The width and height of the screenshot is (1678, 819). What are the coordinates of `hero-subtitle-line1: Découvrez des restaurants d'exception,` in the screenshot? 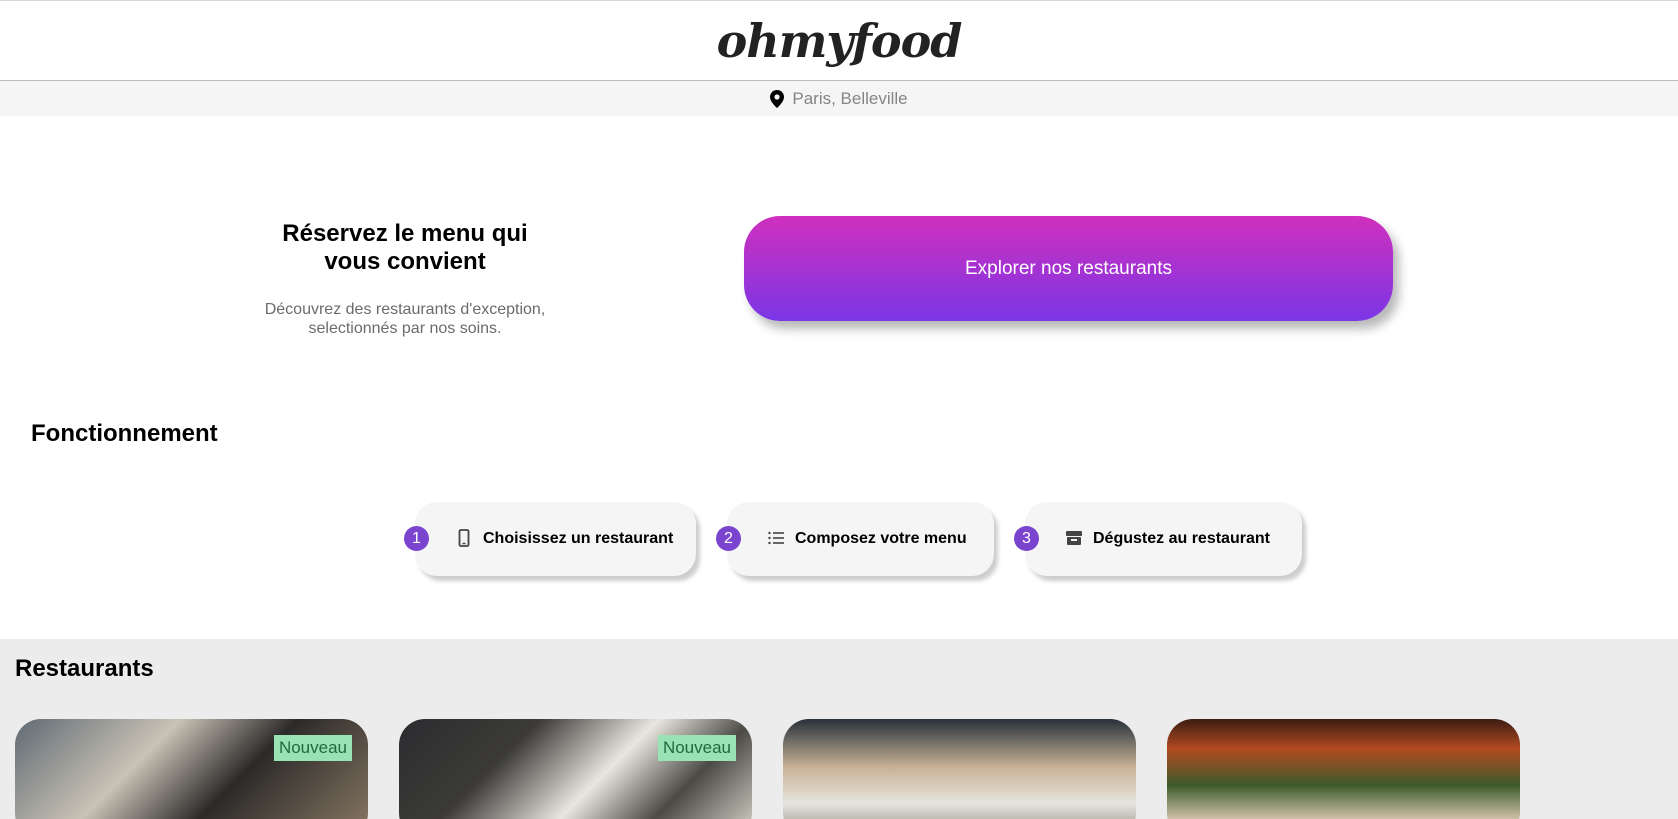 It's located at (405, 309).